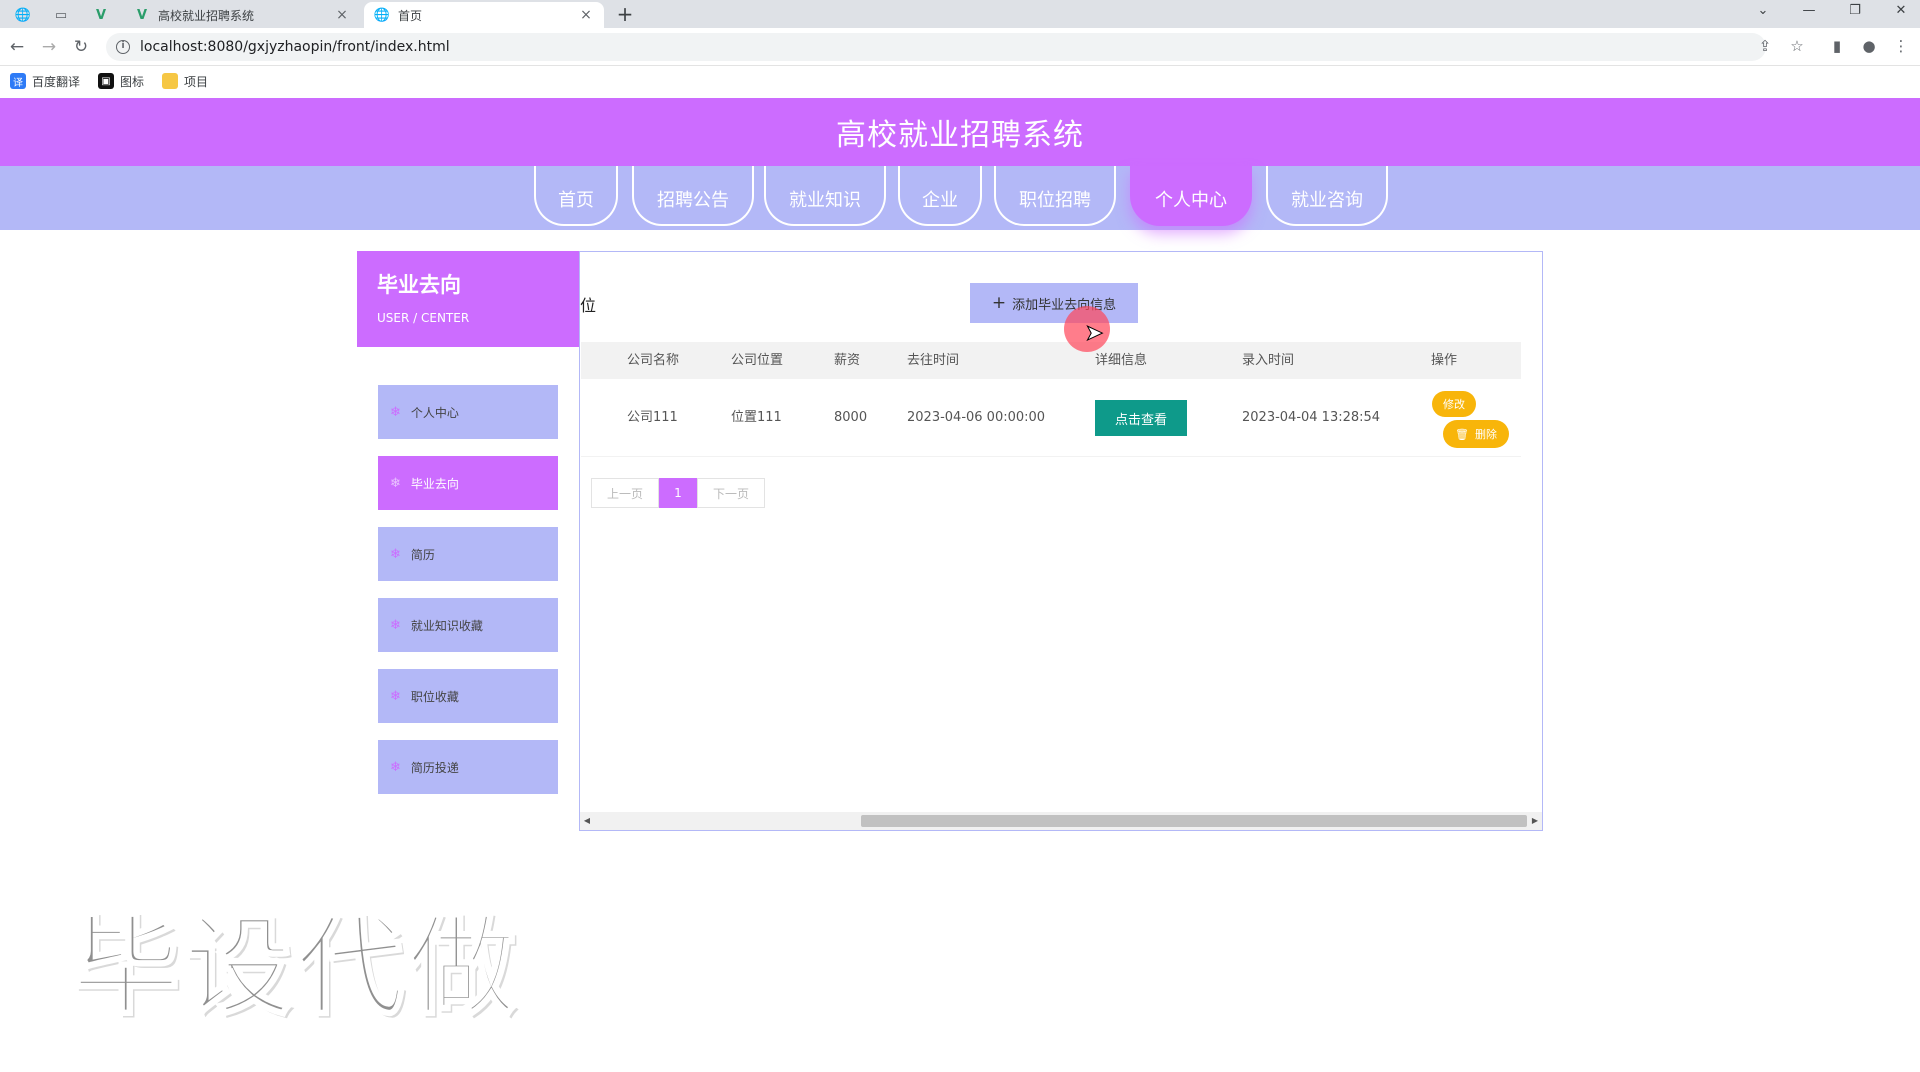  I want to click on back-icon: ←, so click(17, 47).